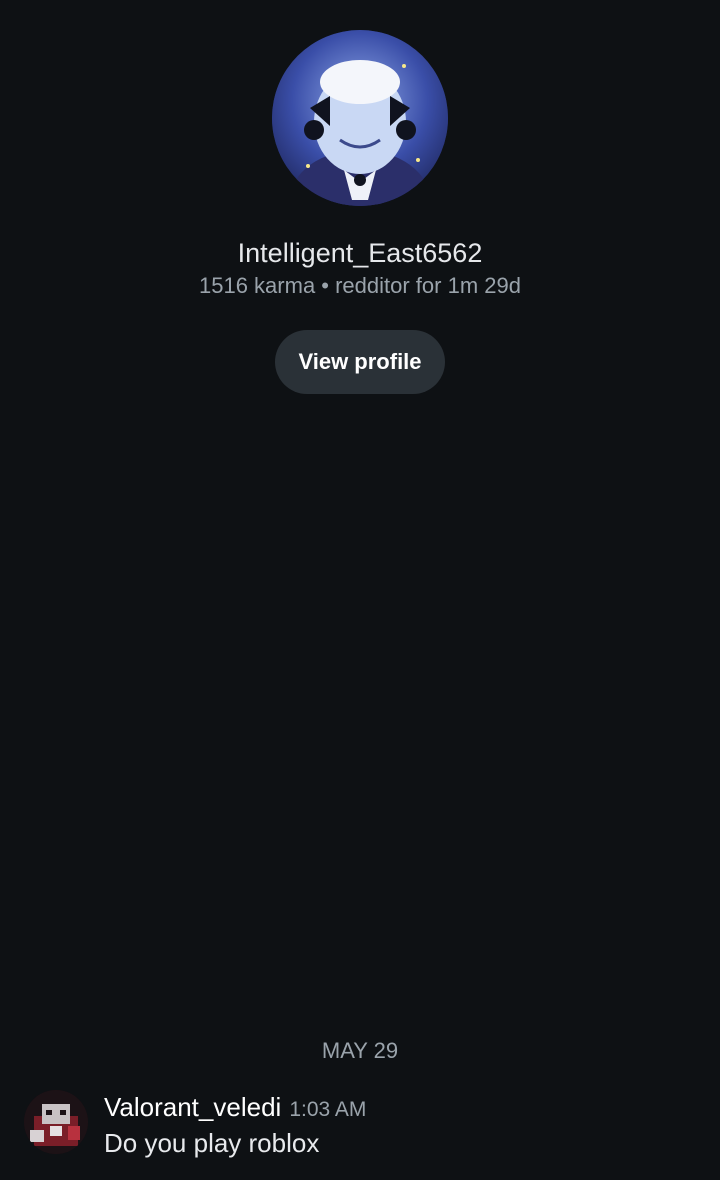 The image size is (720, 1180). I want to click on message-header: Valorant_veledi 1:03 AM, so click(235, 1107).